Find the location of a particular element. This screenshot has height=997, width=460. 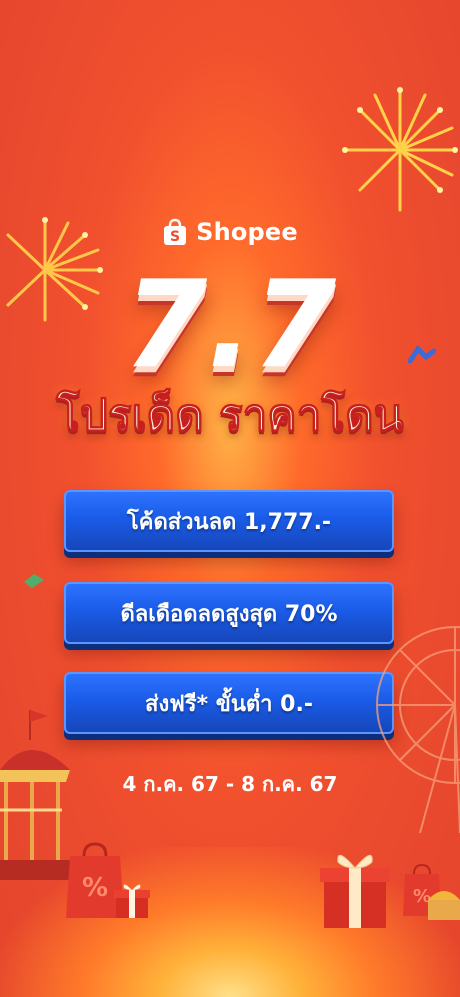

floating-ribbon-icon is located at coordinates (422, 354).